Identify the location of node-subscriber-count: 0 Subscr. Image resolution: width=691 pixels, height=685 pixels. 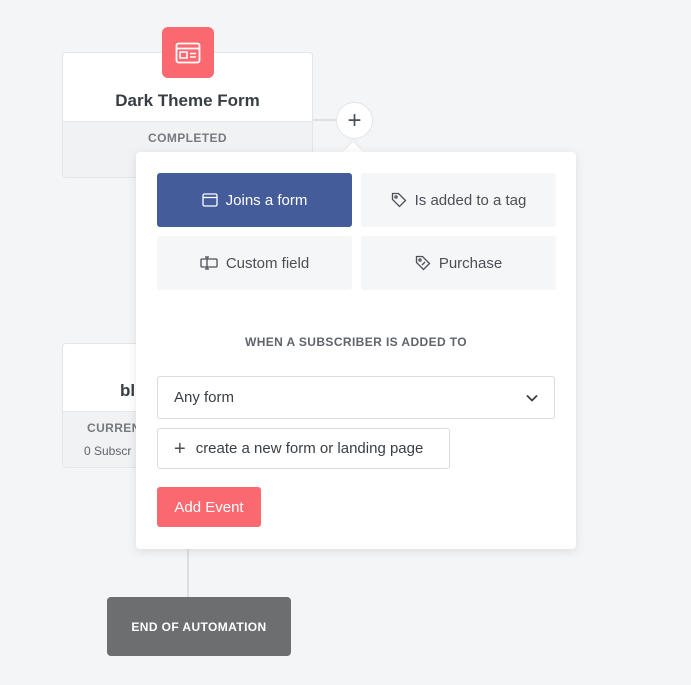
(108, 451).